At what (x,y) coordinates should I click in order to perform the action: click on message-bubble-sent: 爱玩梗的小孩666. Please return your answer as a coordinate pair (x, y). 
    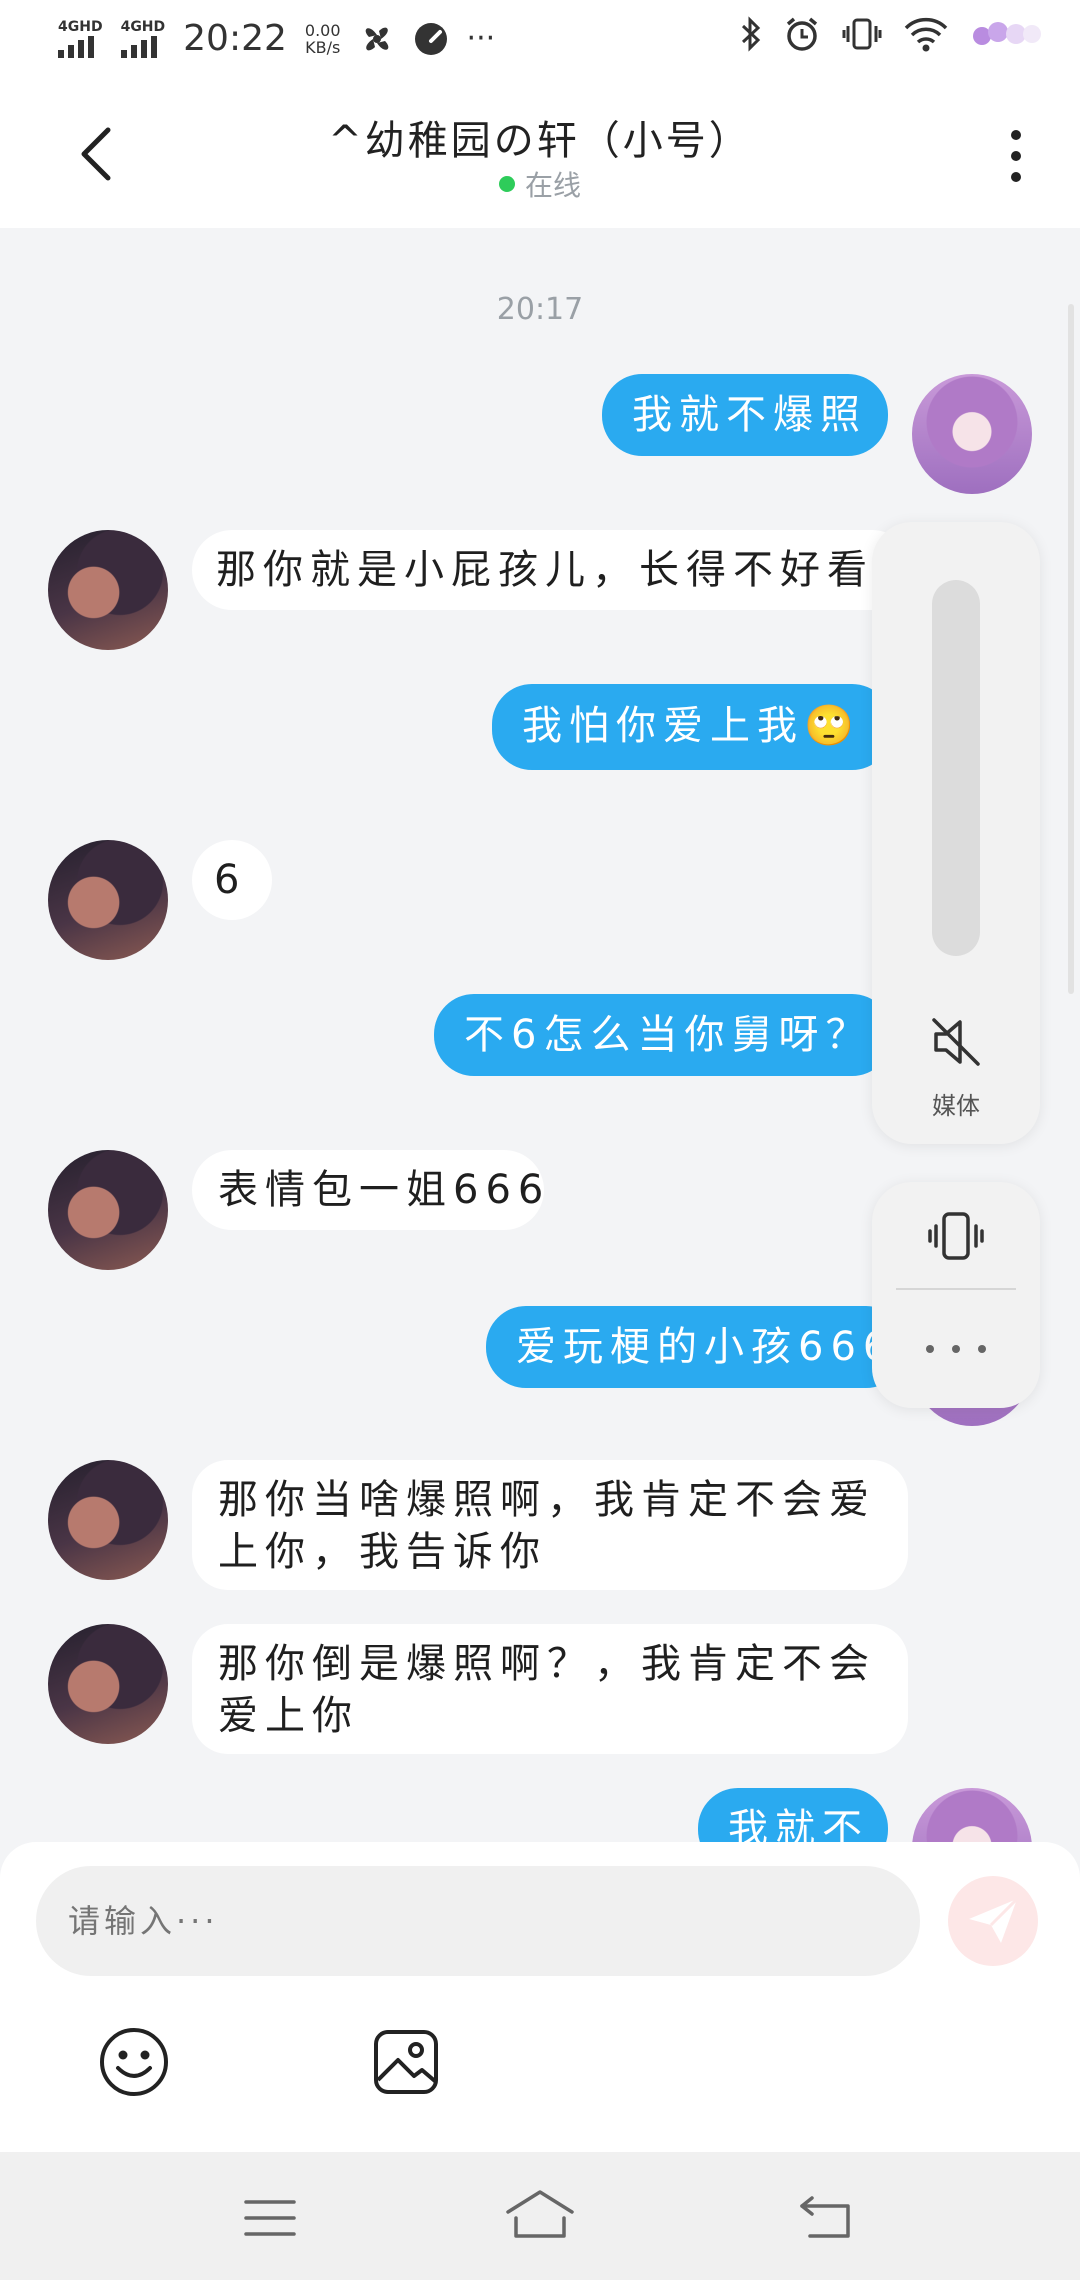
    Looking at the image, I should click on (696, 1347).